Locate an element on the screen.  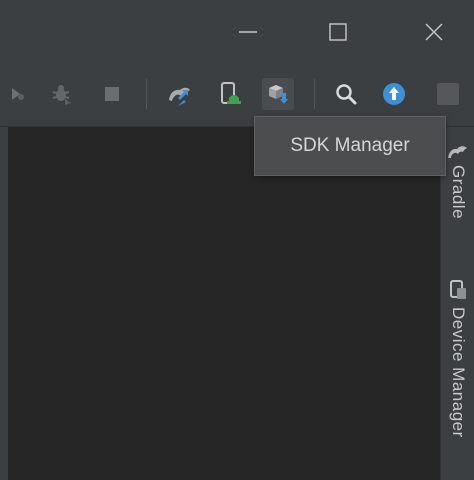
debug-icon is located at coordinates (61, 95).